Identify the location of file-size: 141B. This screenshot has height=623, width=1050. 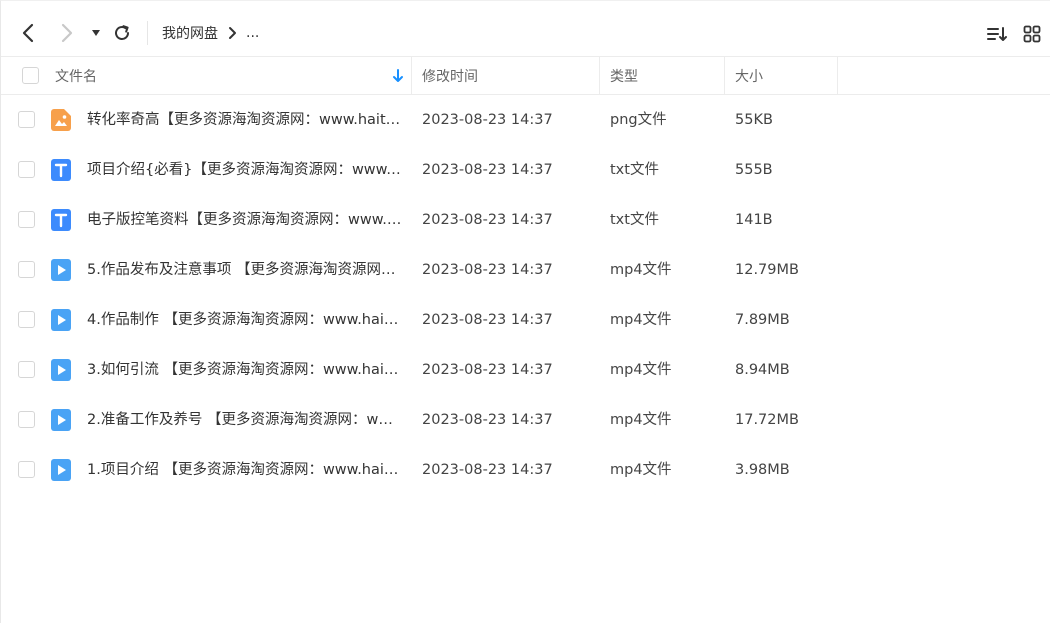
(754, 220).